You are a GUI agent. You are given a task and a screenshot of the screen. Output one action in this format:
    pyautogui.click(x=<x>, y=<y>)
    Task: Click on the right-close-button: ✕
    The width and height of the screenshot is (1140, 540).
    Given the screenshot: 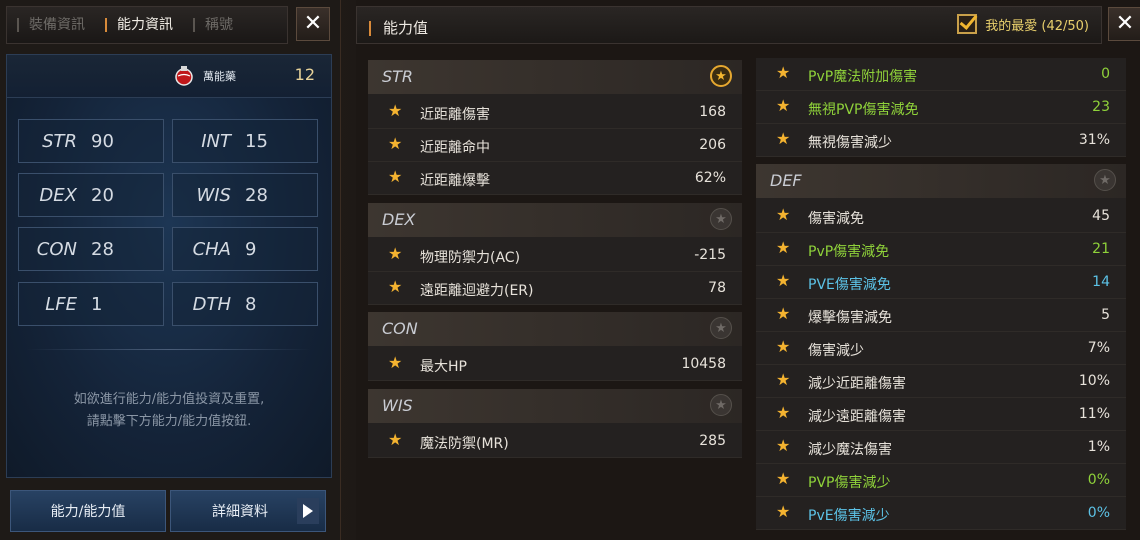 What is the action you would take?
    pyautogui.click(x=1124, y=24)
    